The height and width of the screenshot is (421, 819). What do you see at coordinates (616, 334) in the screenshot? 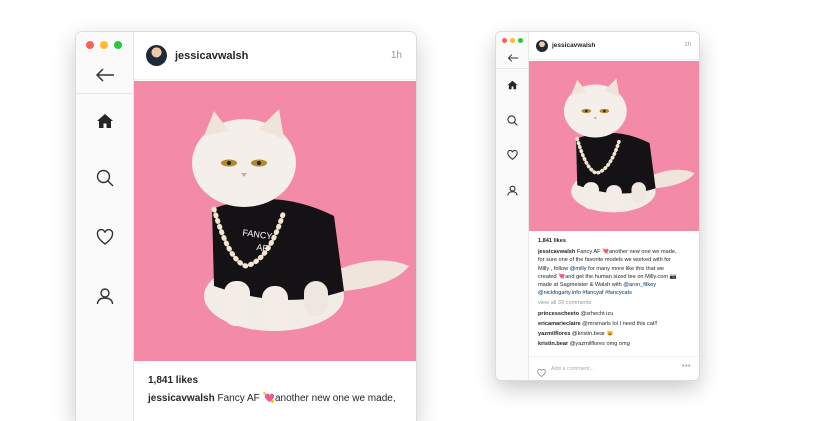
I see `comment-row: yazmilflores @kristin.bear 😺` at bounding box center [616, 334].